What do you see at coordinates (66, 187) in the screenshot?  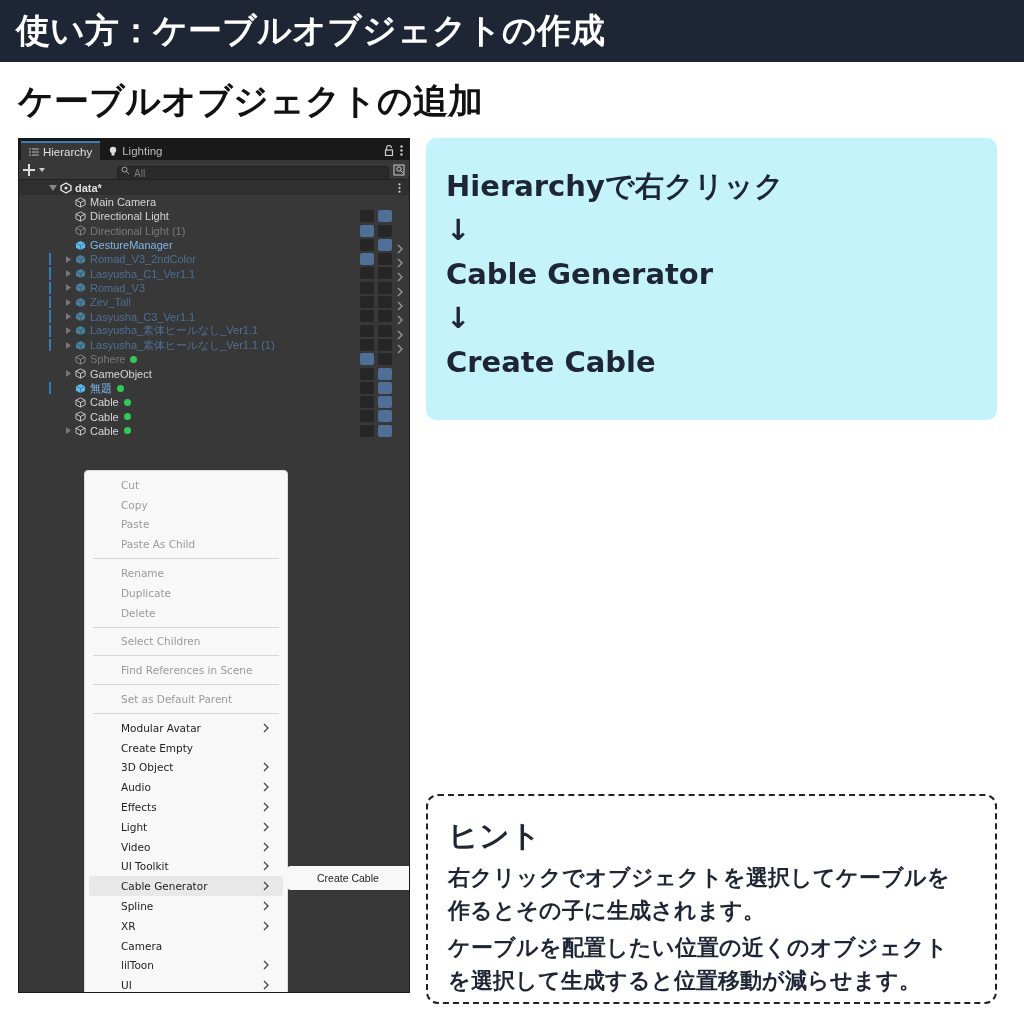 I see `scene-icon` at bounding box center [66, 187].